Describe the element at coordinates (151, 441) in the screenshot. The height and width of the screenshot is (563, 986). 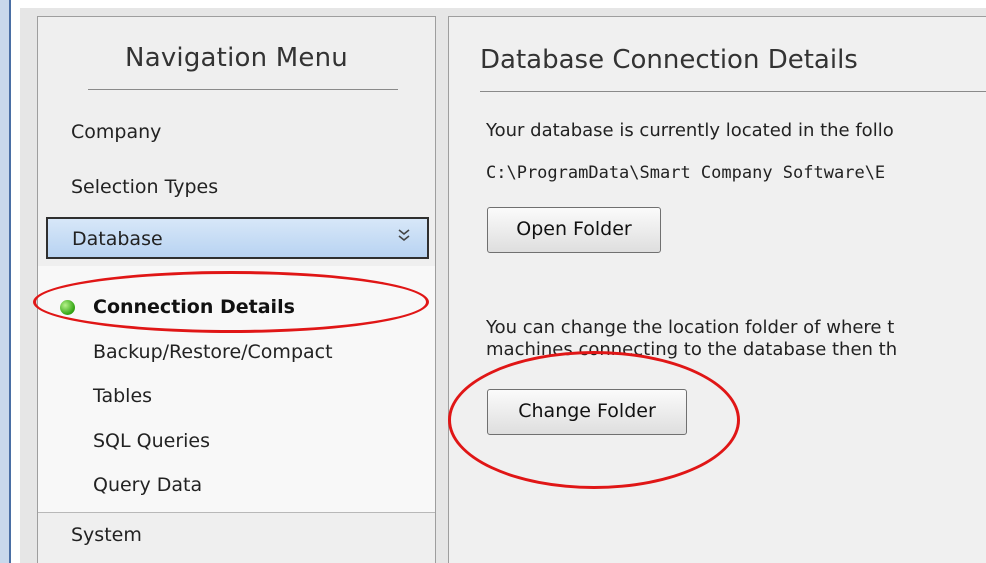
I see `submenu-item-sql-queries: SQL Queries` at that location.